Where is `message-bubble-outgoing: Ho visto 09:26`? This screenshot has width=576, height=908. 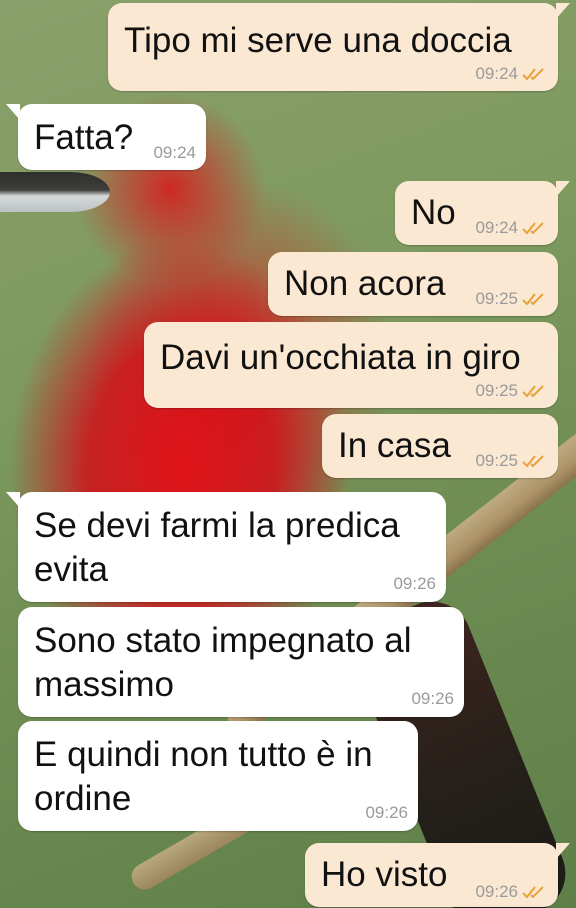
message-bubble-outgoing: Ho visto 09:26 is located at coordinates (437, 875).